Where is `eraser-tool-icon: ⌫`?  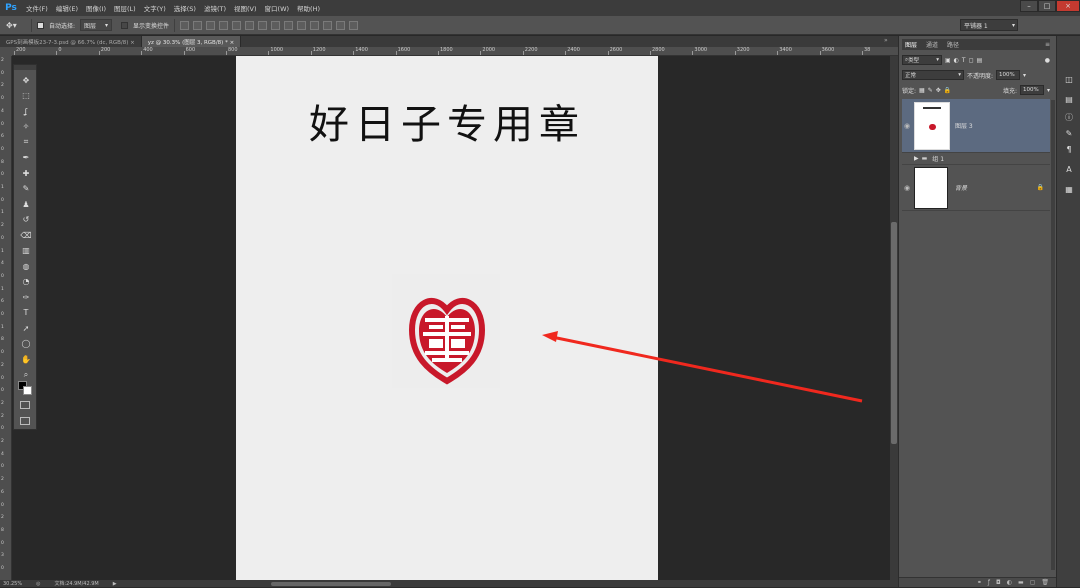 eraser-tool-icon: ⌫ is located at coordinates (26, 235).